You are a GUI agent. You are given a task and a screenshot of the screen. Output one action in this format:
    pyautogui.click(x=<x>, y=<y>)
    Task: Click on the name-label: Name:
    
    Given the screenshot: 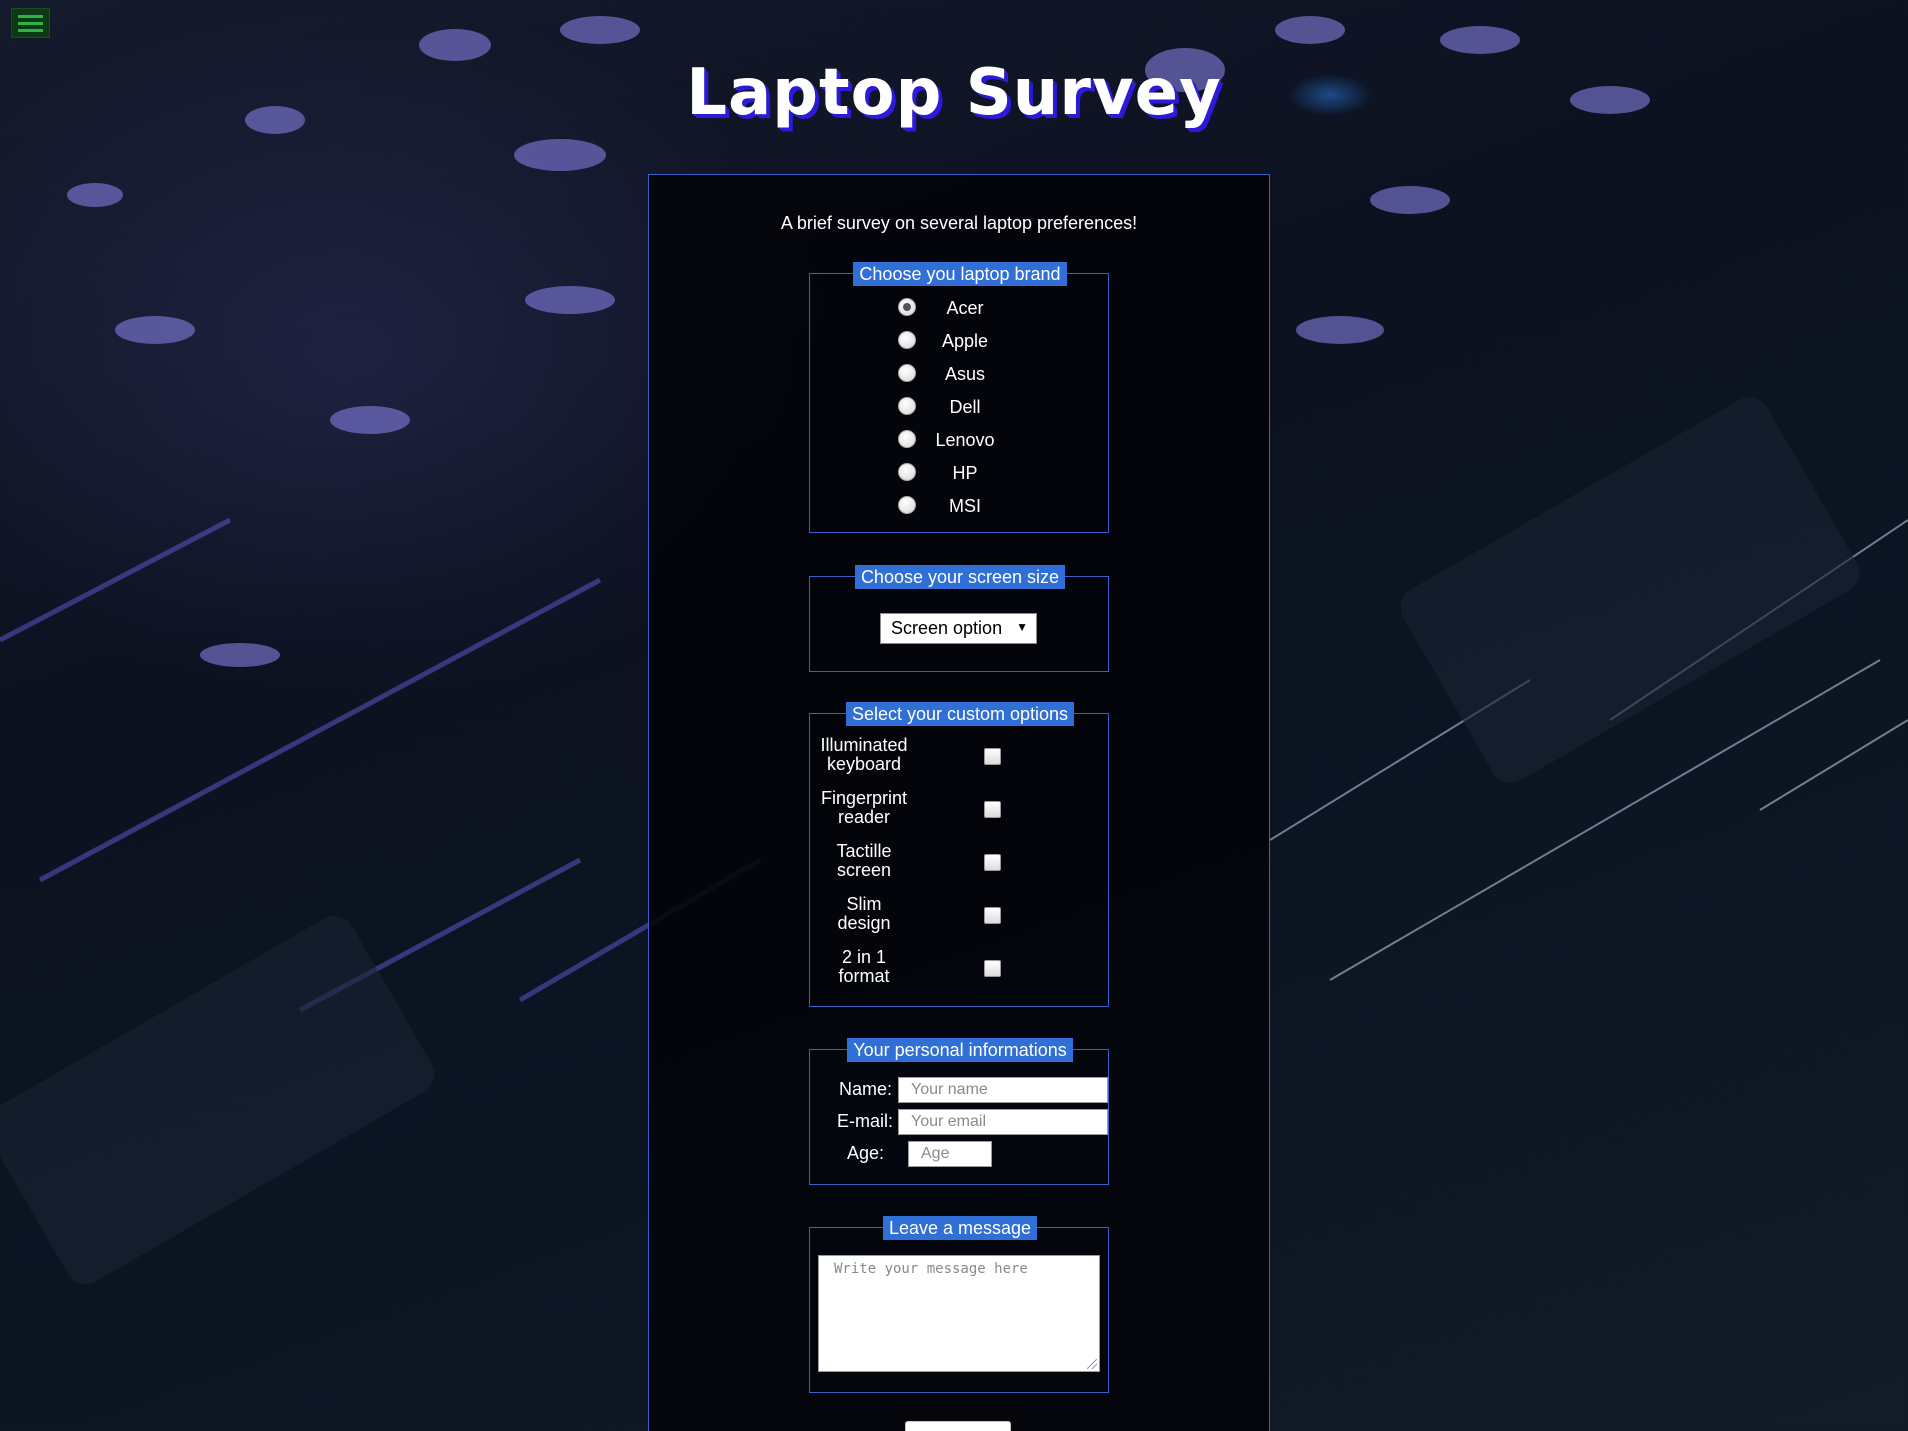 What is the action you would take?
    pyautogui.click(x=866, y=1089)
    